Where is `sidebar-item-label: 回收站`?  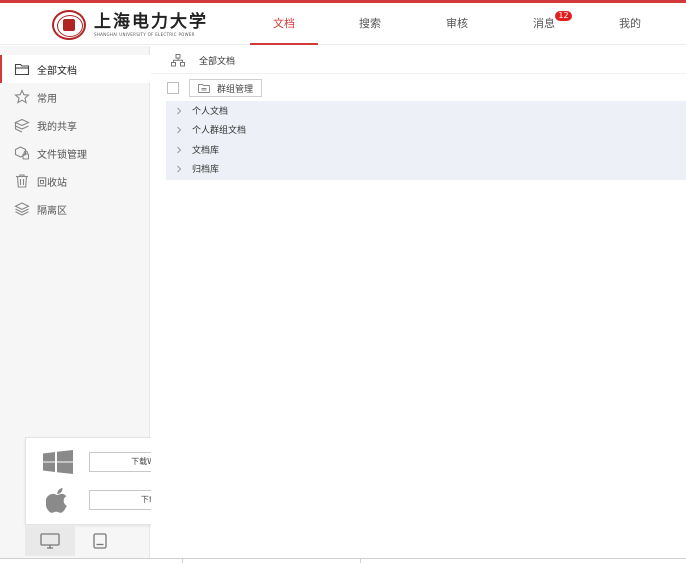 sidebar-item-label: 回收站 is located at coordinates (52, 183).